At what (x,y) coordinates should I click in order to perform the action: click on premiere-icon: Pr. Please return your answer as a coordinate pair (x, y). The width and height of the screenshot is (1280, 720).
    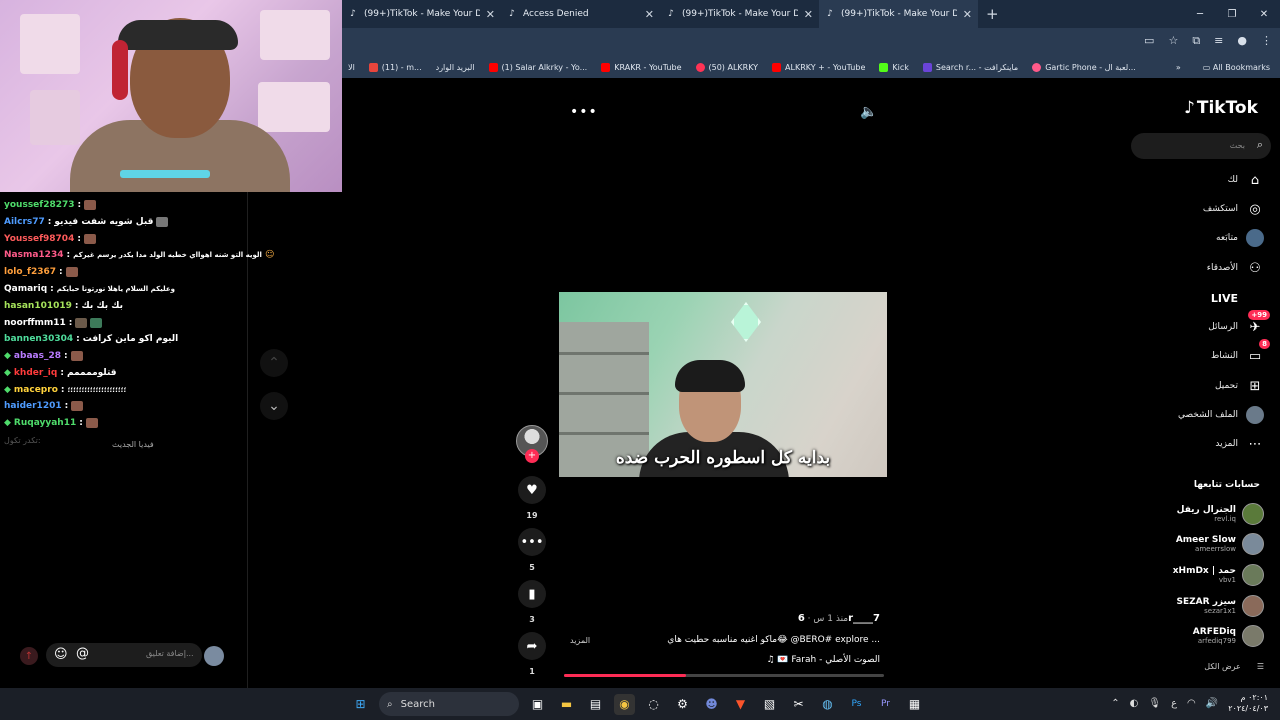
    Looking at the image, I should click on (885, 704).